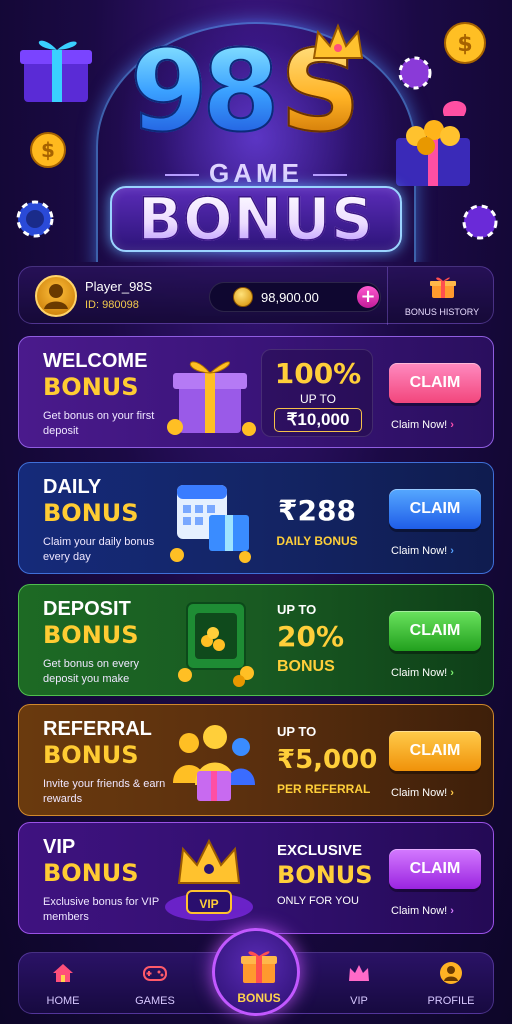  What do you see at coordinates (63, 984) in the screenshot?
I see `nav-home: HOME` at bounding box center [63, 984].